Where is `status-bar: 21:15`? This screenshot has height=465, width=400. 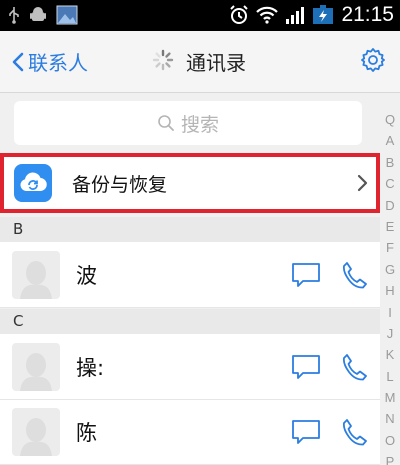
status-bar: 21:15 is located at coordinates (200, 15).